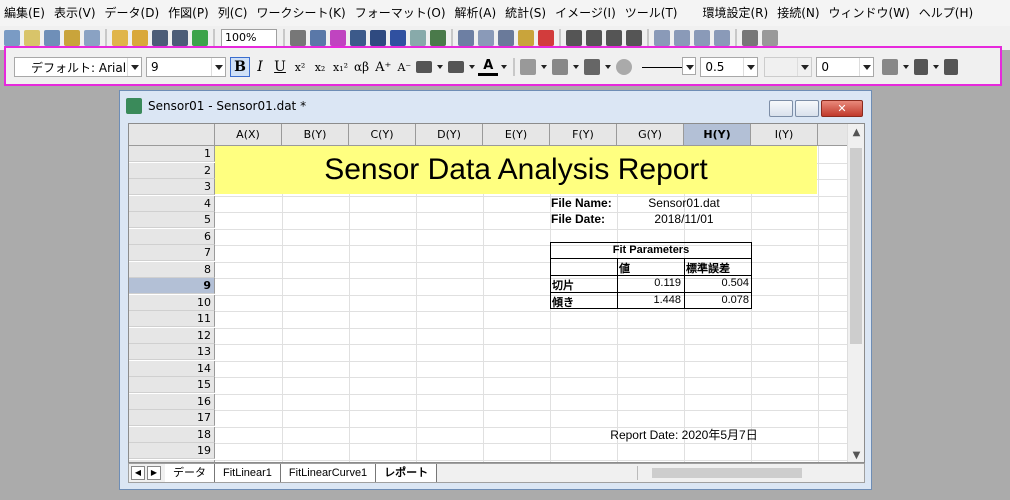 The image size is (1010, 500). I want to click on line-style-select, so click(668, 67).